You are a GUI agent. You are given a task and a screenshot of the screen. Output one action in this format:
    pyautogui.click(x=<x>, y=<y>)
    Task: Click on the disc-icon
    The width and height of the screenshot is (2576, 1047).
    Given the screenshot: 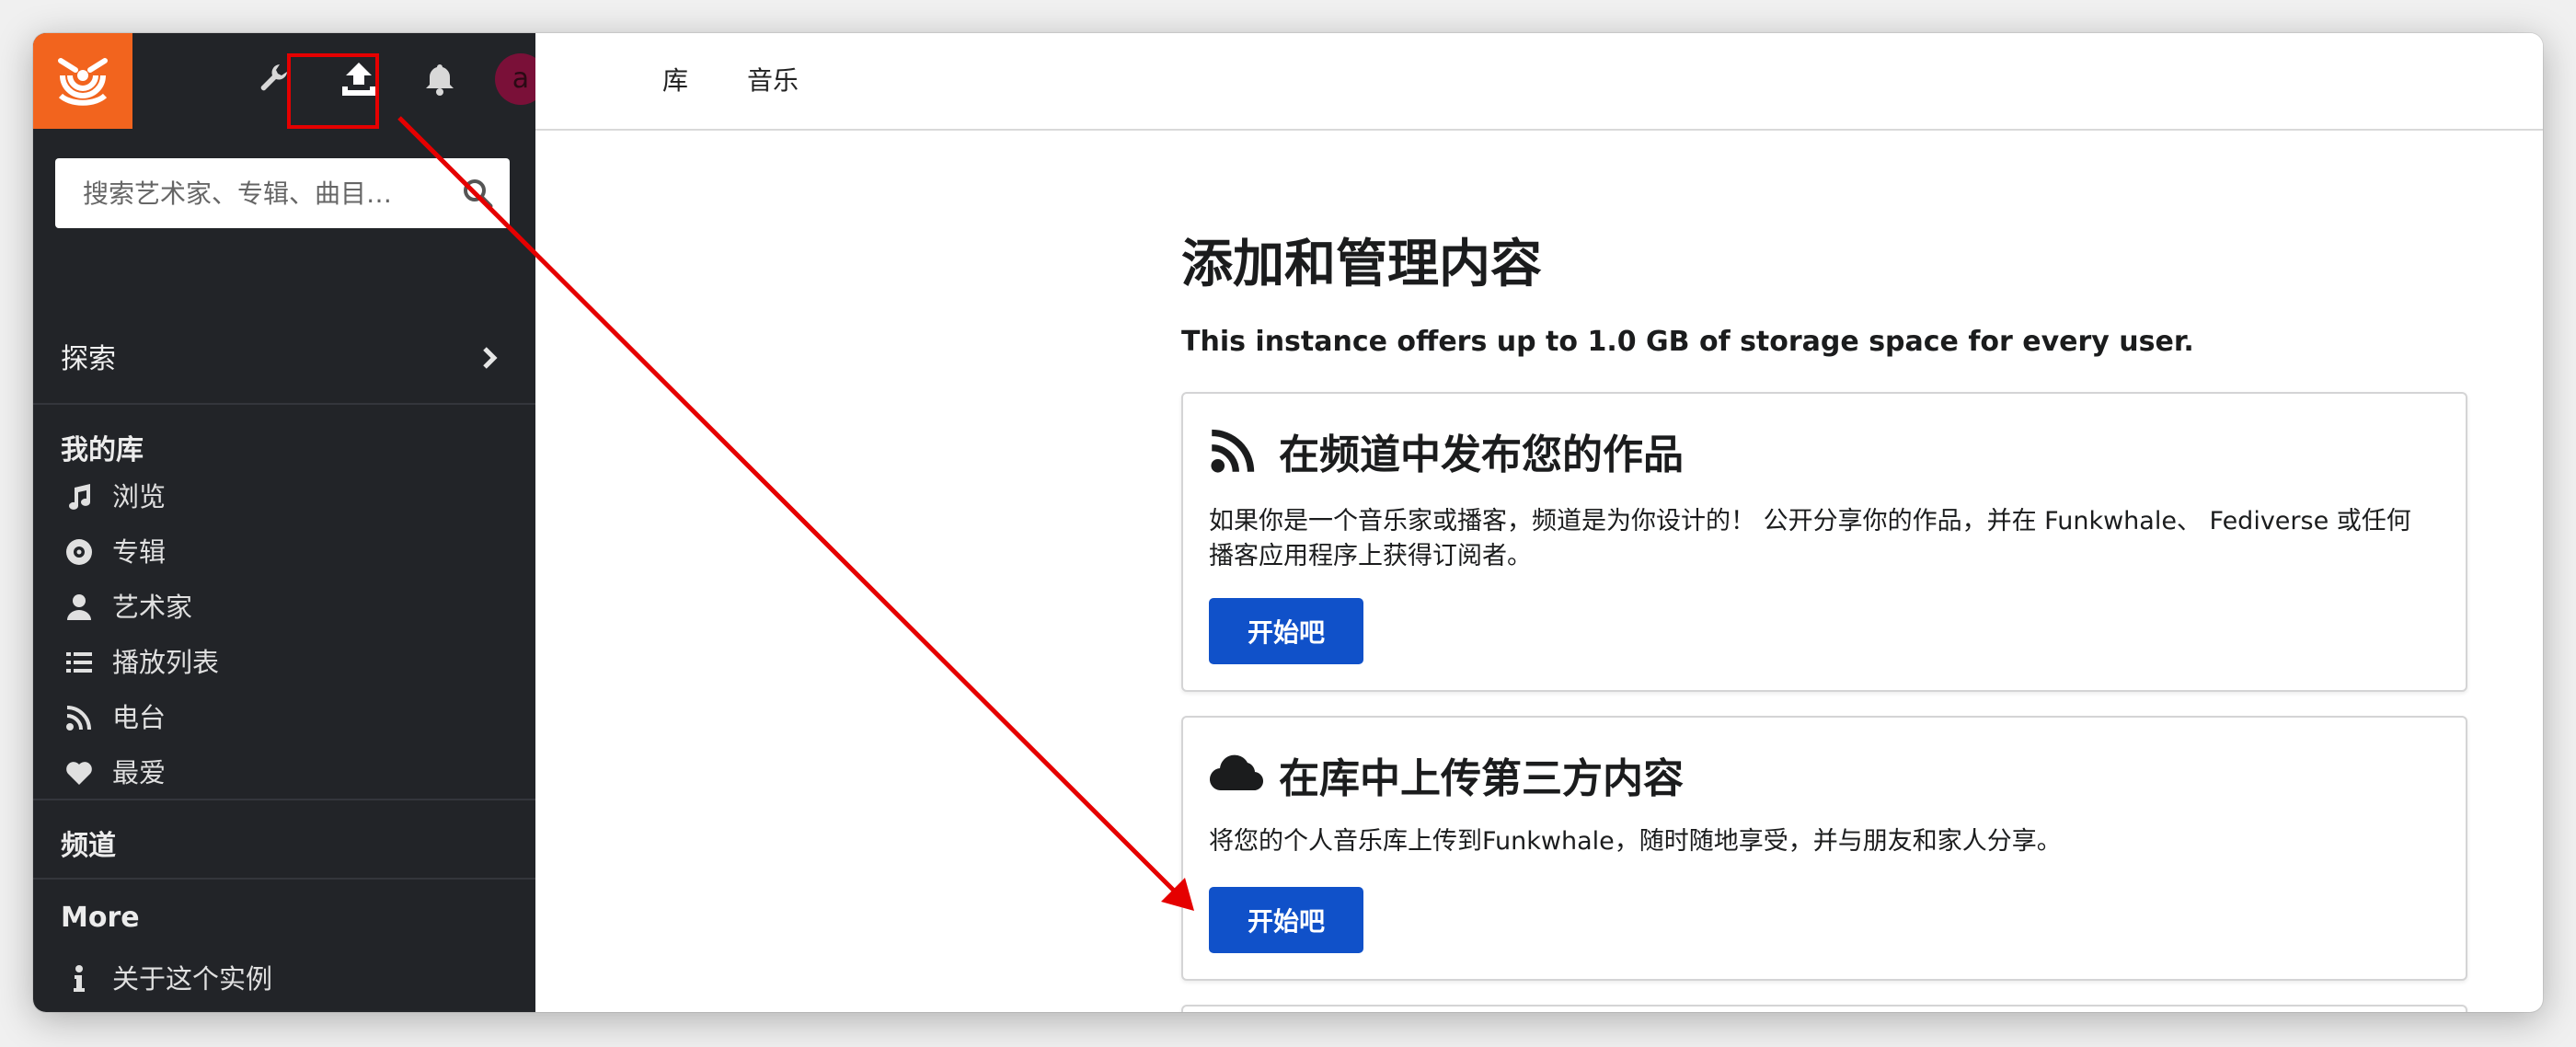 What is the action you would take?
    pyautogui.click(x=79, y=552)
    